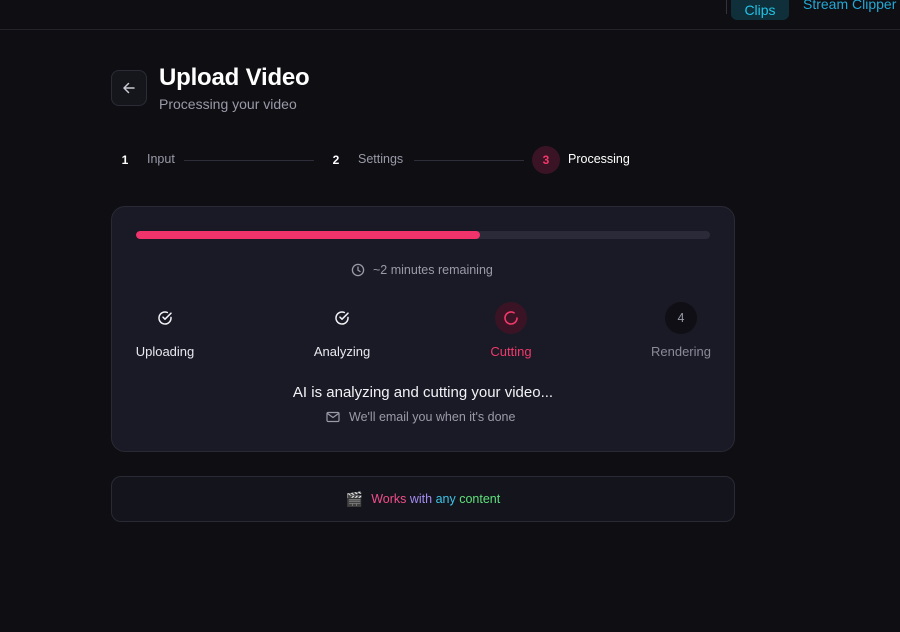 This screenshot has height=632, width=900. Describe the element at coordinates (599, 159) in the screenshot. I see `step-3-label: Processing` at that location.